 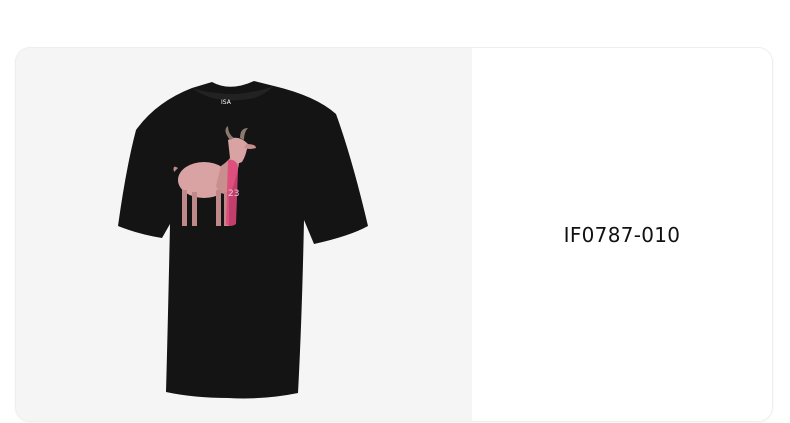 What do you see at coordinates (226, 102) in the screenshot?
I see `neck-label: ISA` at bounding box center [226, 102].